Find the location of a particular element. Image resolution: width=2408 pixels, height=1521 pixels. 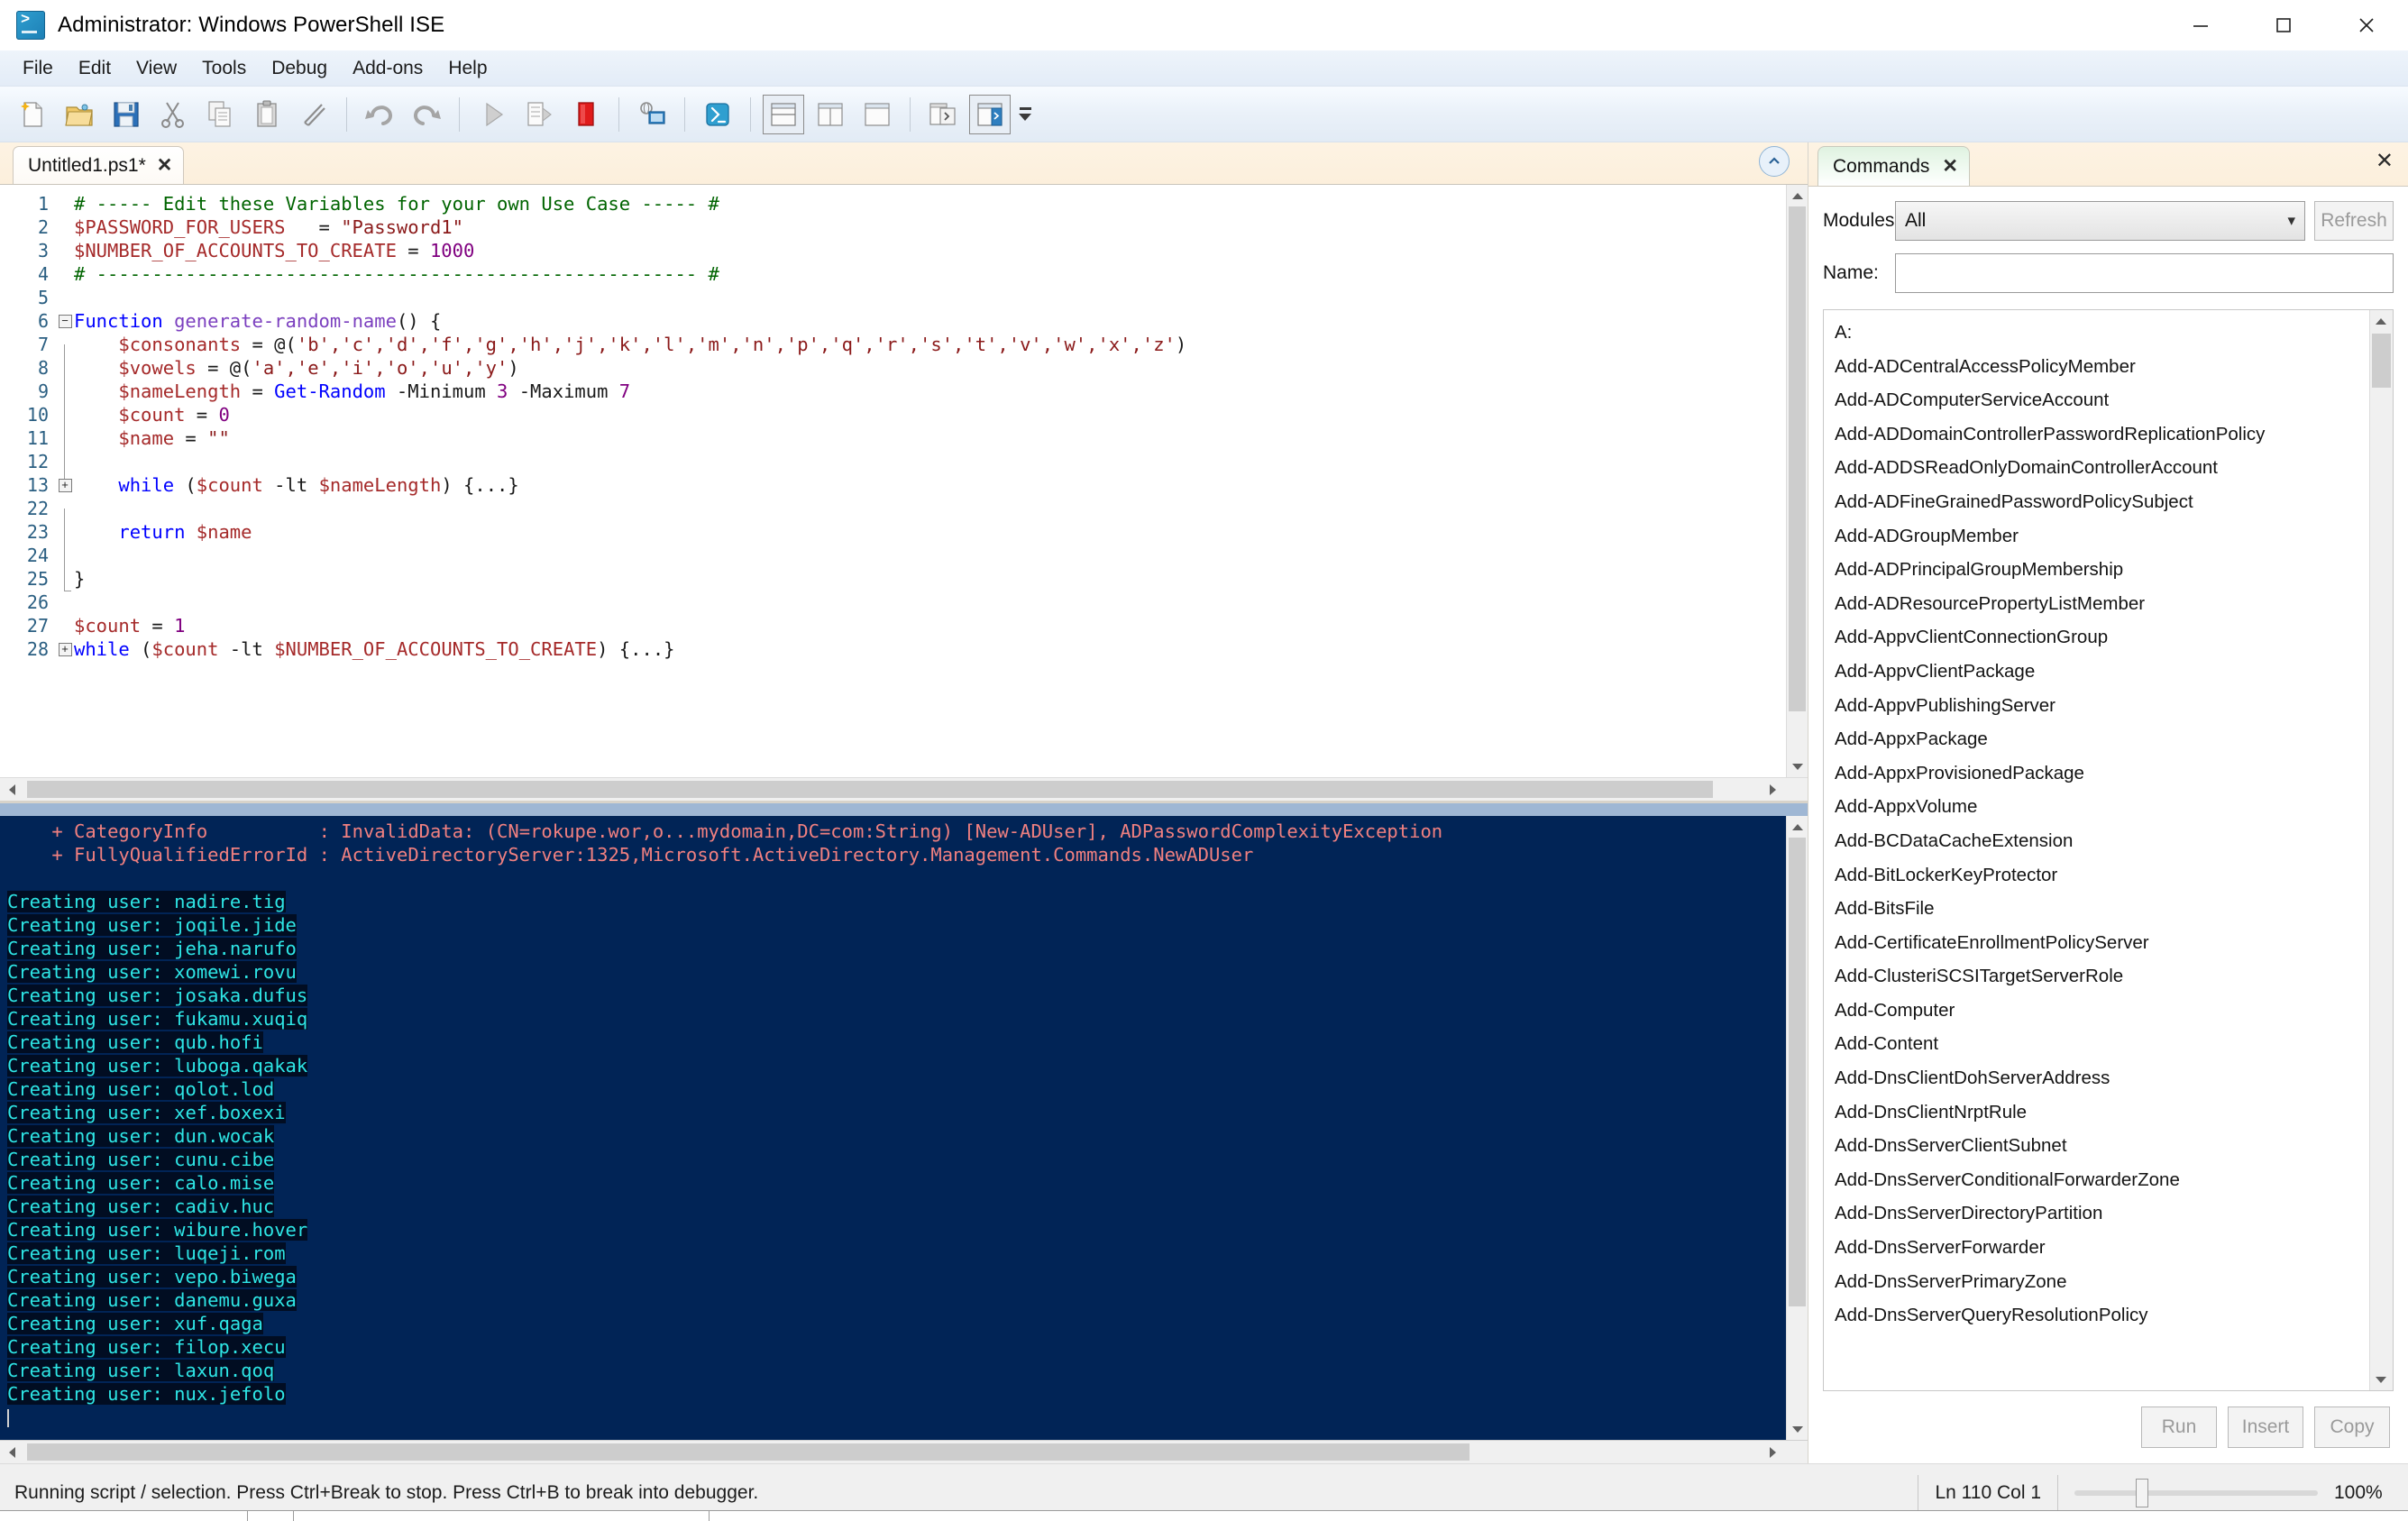

toolbar-overflow-icon is located at coordinates (1025, 114).